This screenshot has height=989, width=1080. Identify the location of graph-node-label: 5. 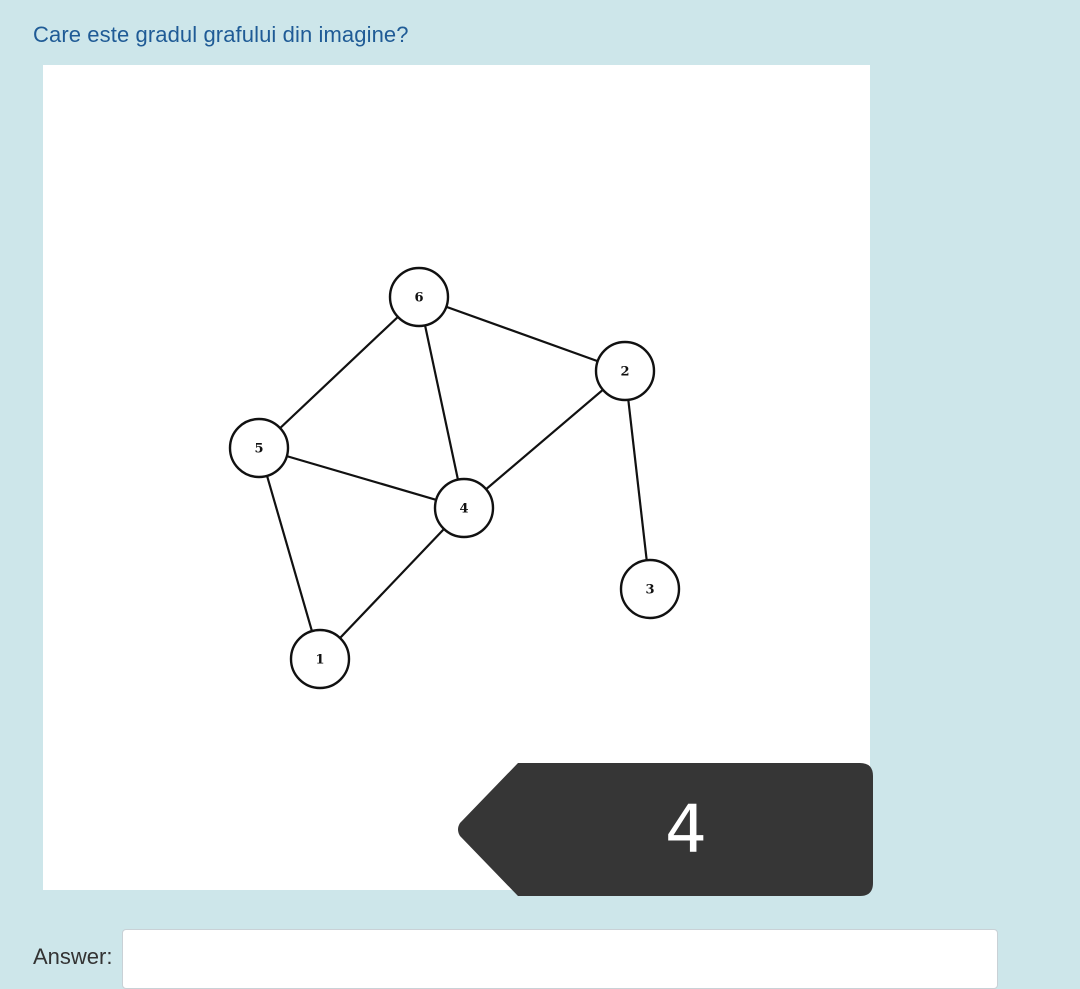
(258, 449).